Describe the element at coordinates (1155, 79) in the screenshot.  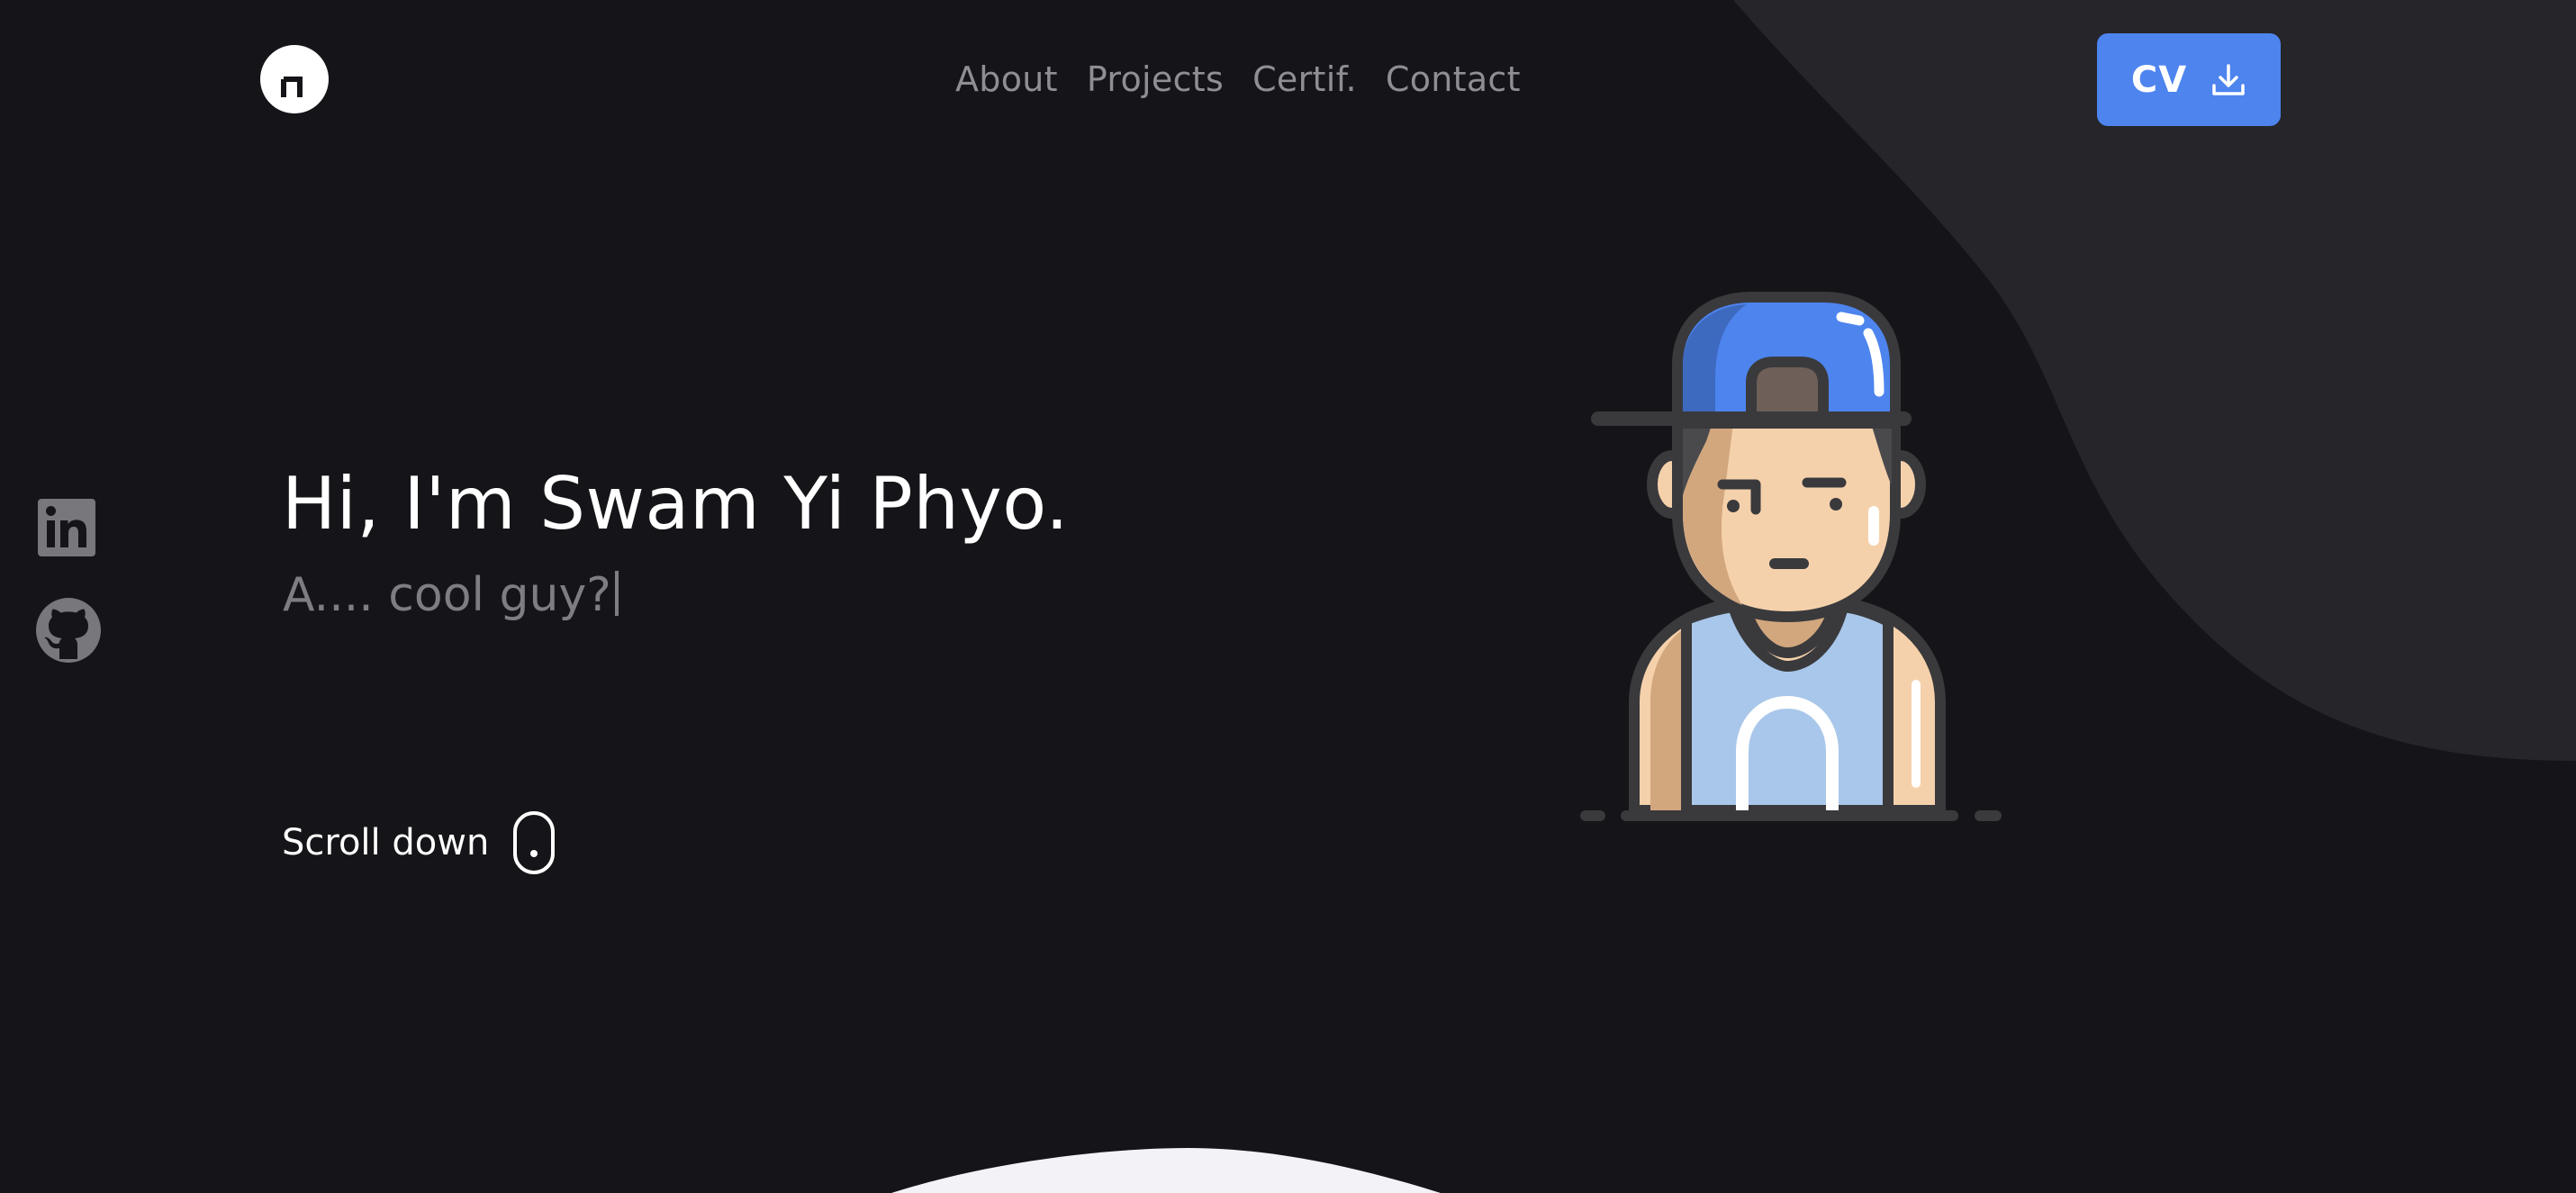
I see `nav-projects: Projects` at that location.